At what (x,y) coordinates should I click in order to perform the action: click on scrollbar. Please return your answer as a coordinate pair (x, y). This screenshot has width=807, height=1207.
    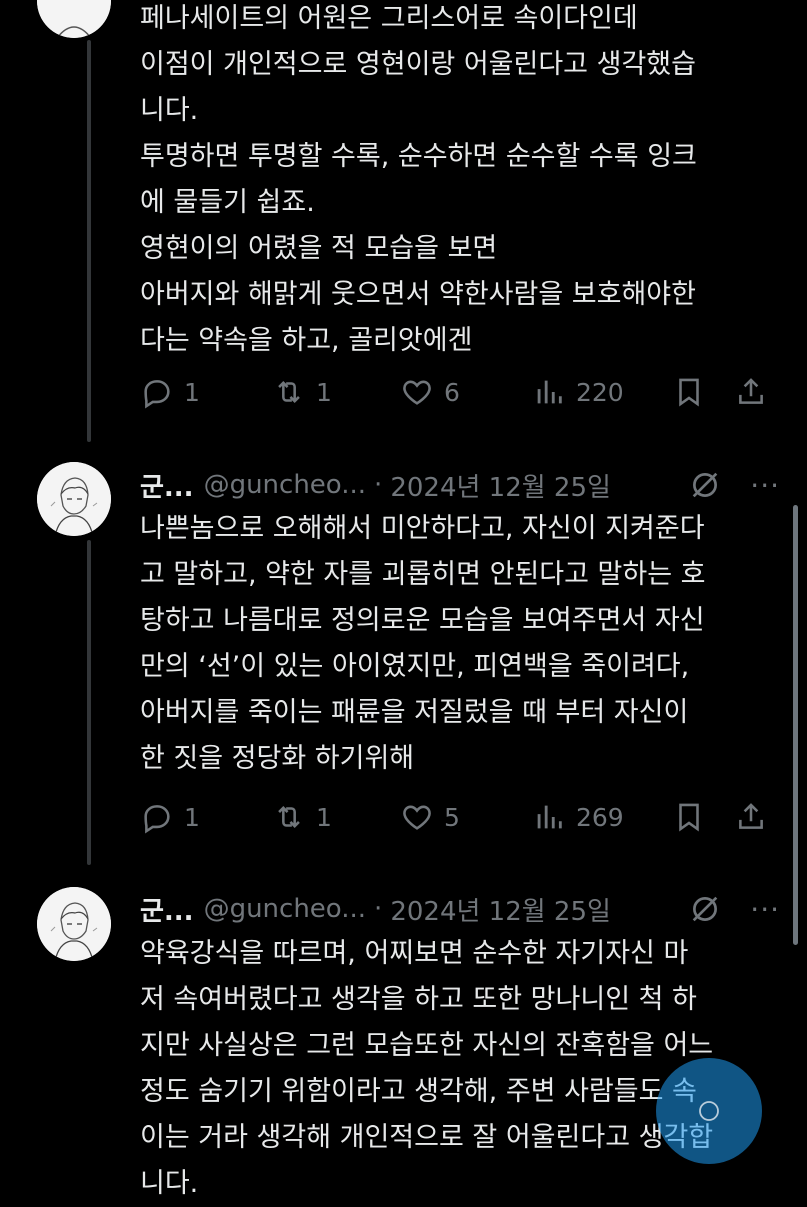
    Looking at the image, I should click on (795, 725).